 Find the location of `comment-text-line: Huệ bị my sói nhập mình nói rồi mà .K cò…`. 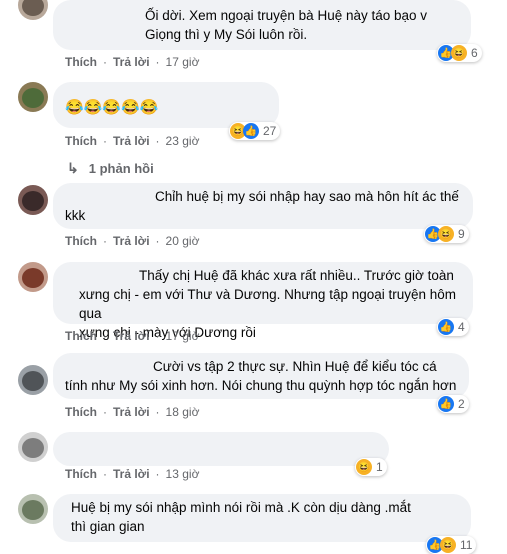

comment-text-line: Huệ bị my sói nhập mình nói rồi mà .K cò… is located at coordinates (241, 507).